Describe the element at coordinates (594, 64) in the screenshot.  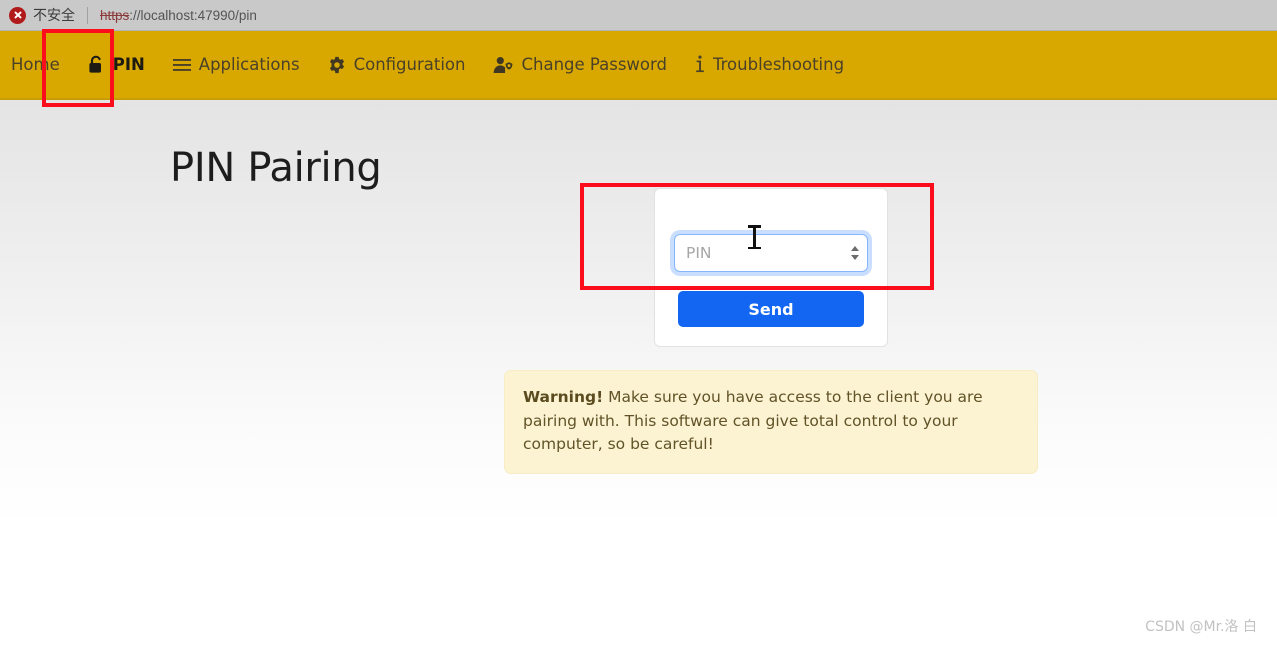
I see `nav-item-label: Change Password` at that location.